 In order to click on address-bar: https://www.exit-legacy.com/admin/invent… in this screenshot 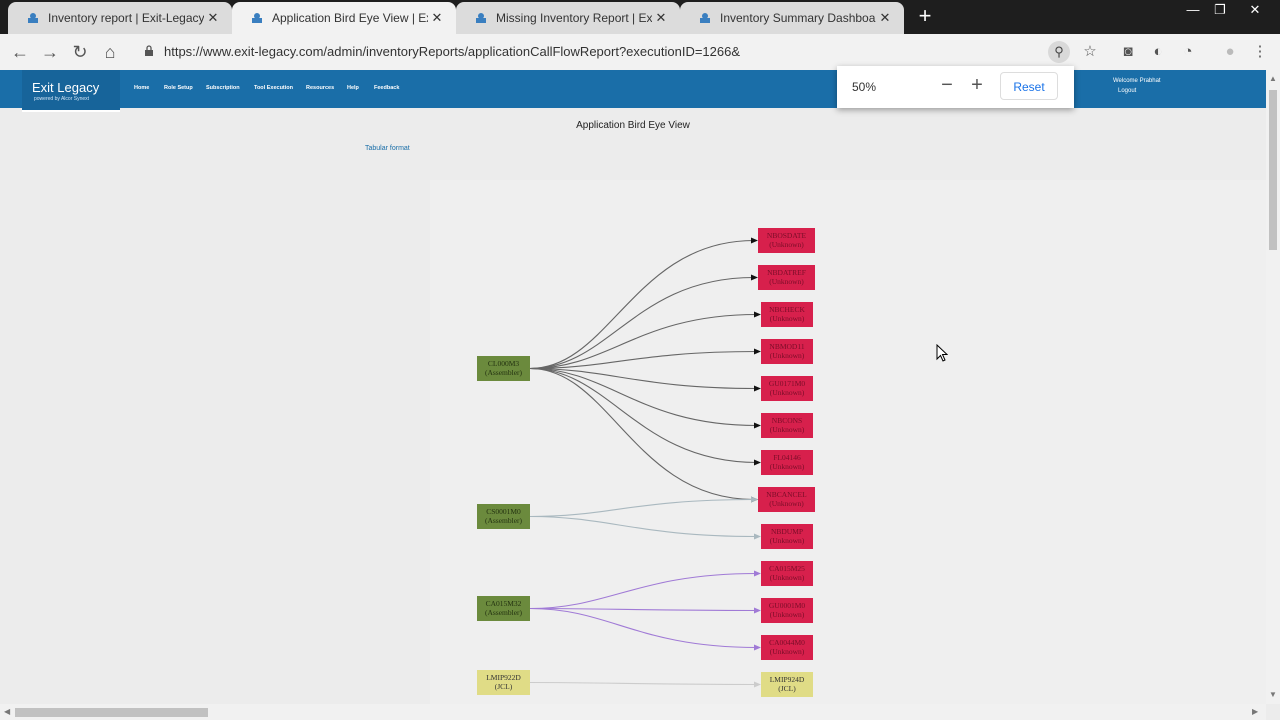, I will do `click(605, 52)`.